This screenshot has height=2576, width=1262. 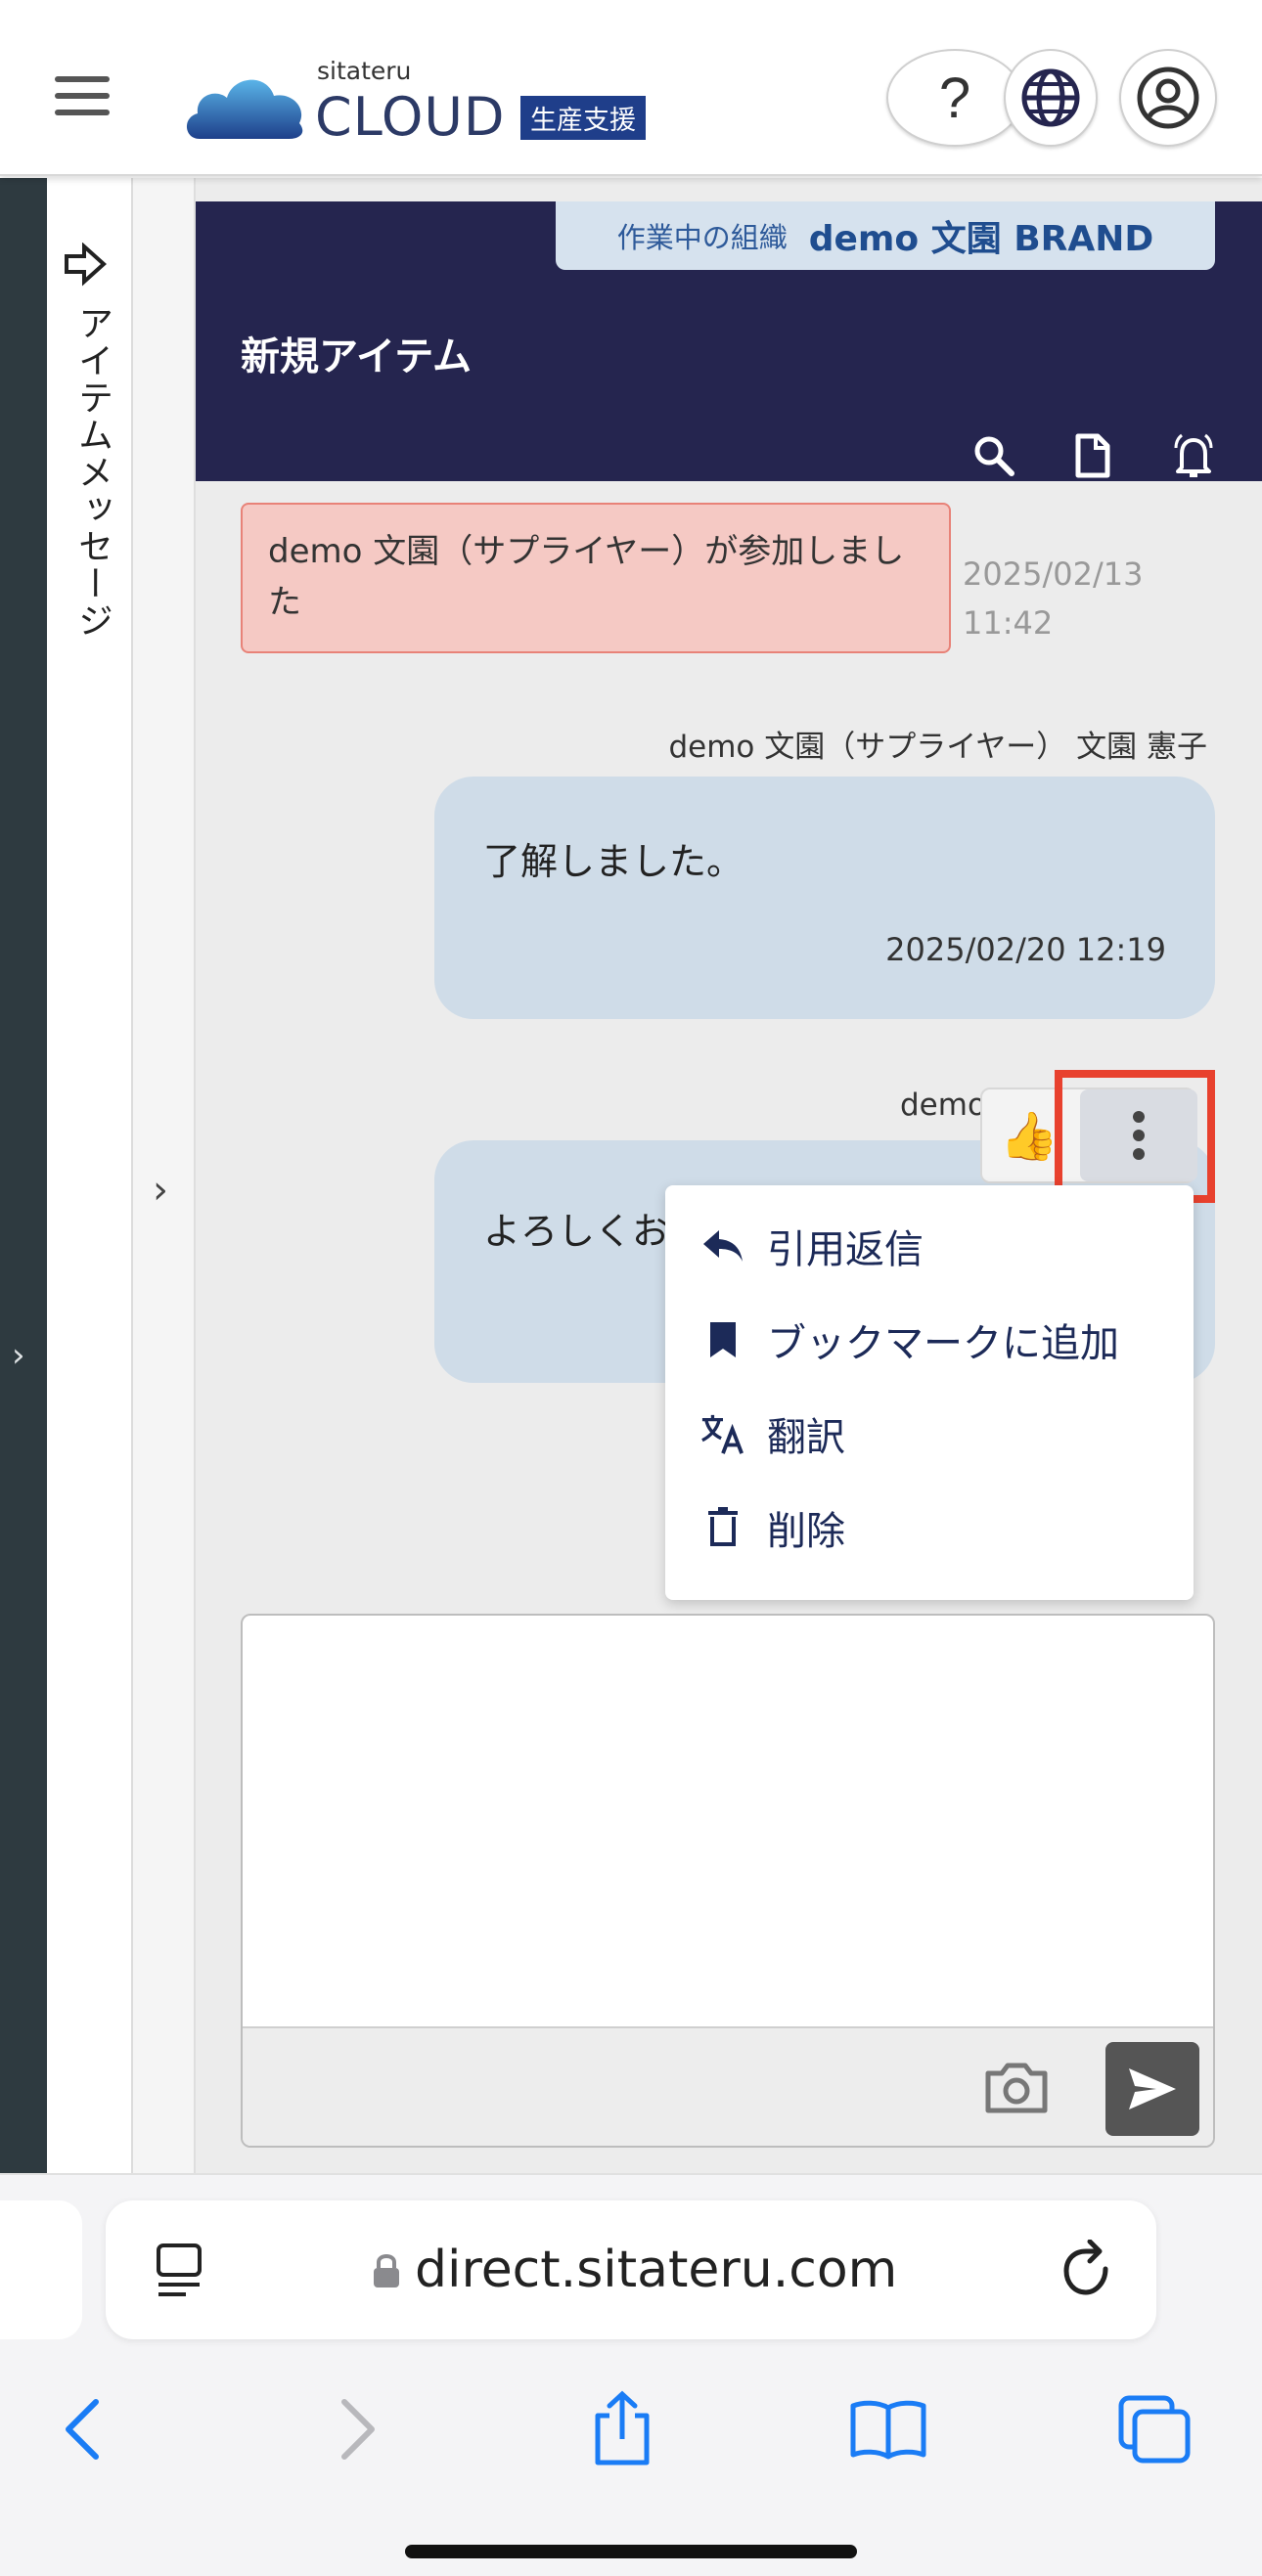 I want to click on menu-item-bookmark: ブックマークに追加, so click(x=930, y=1340).